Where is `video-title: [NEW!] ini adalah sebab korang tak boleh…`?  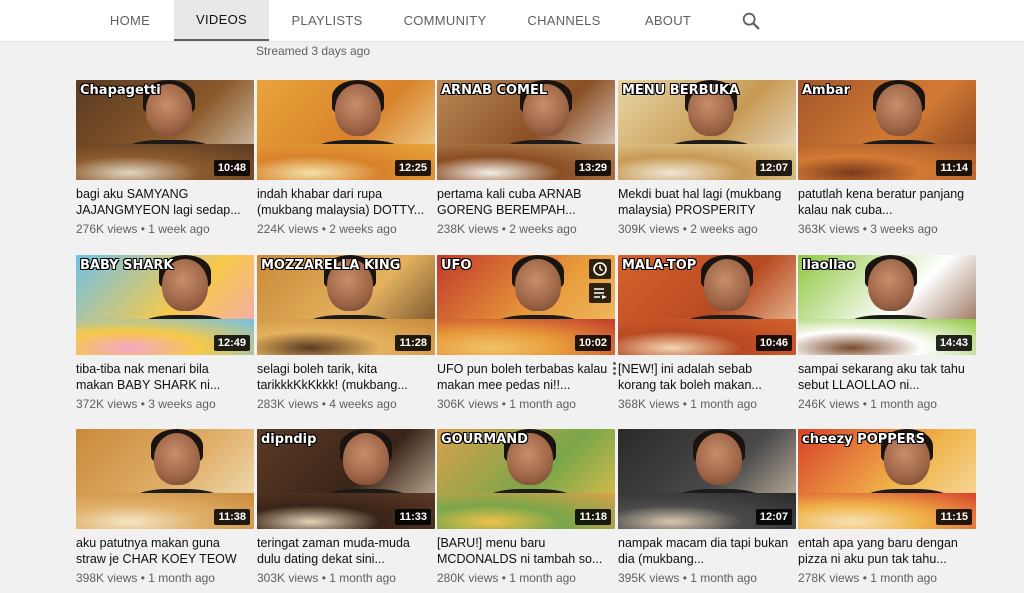
video-title: [NEW!] ini adalah sebab korang tak boleh… is located at coordinates (707, 377).